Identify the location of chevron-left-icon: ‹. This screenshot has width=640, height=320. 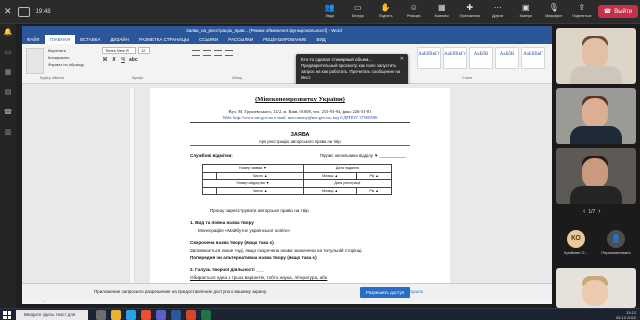
(584, 211).